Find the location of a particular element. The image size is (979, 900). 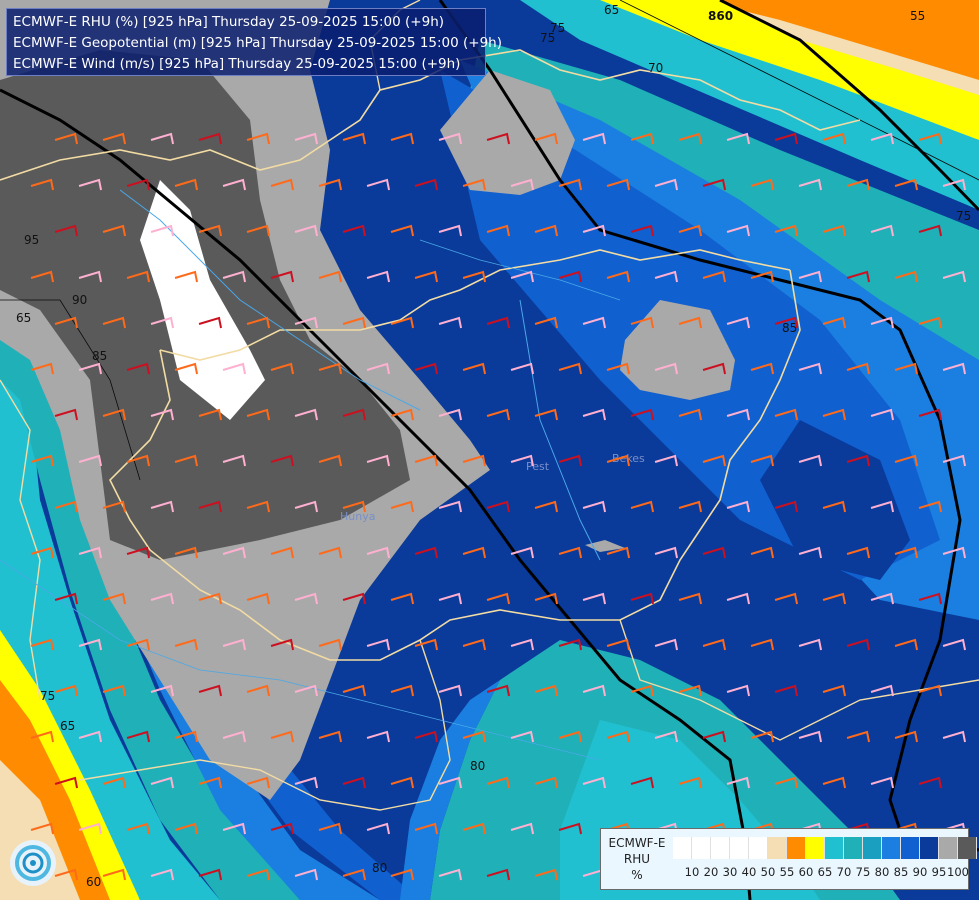

legend-tick: 65 is located at coordinates (825, 872).